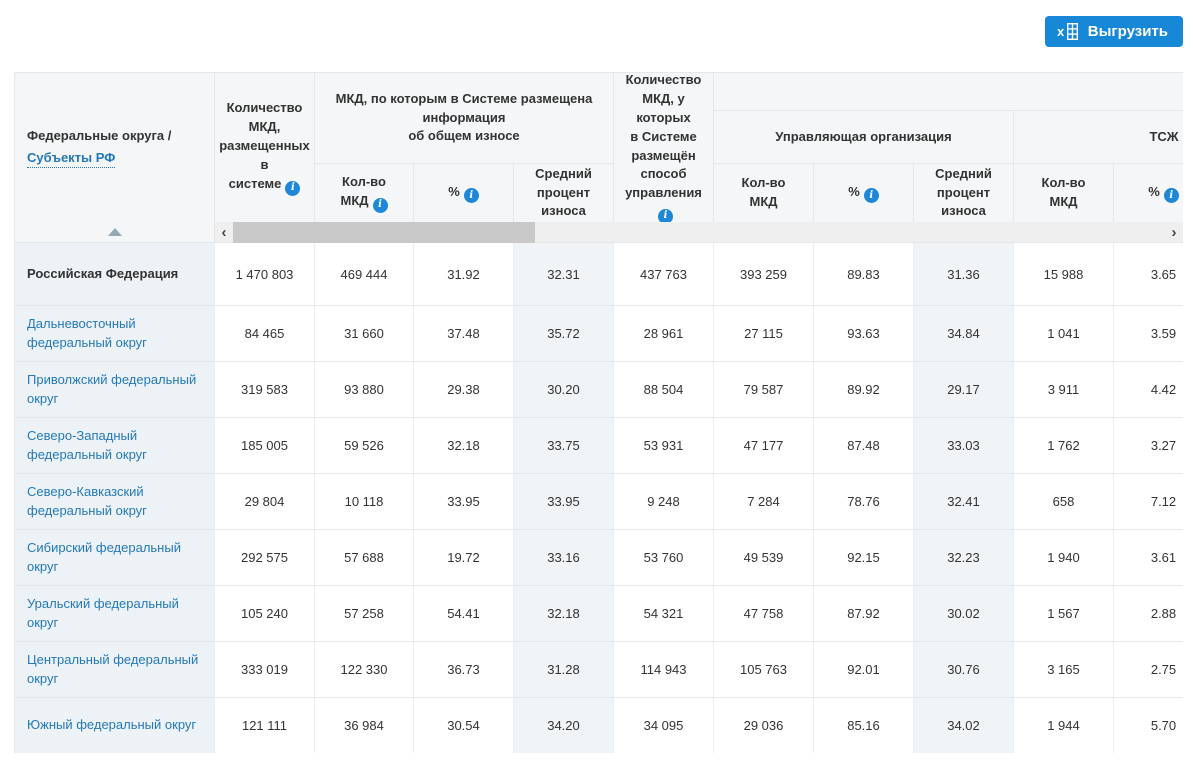  What do you see at coordinates (564, 557) in the screenshot?
I see `value-cell-wear-average: 33.16` at bounding box center [564, 557].